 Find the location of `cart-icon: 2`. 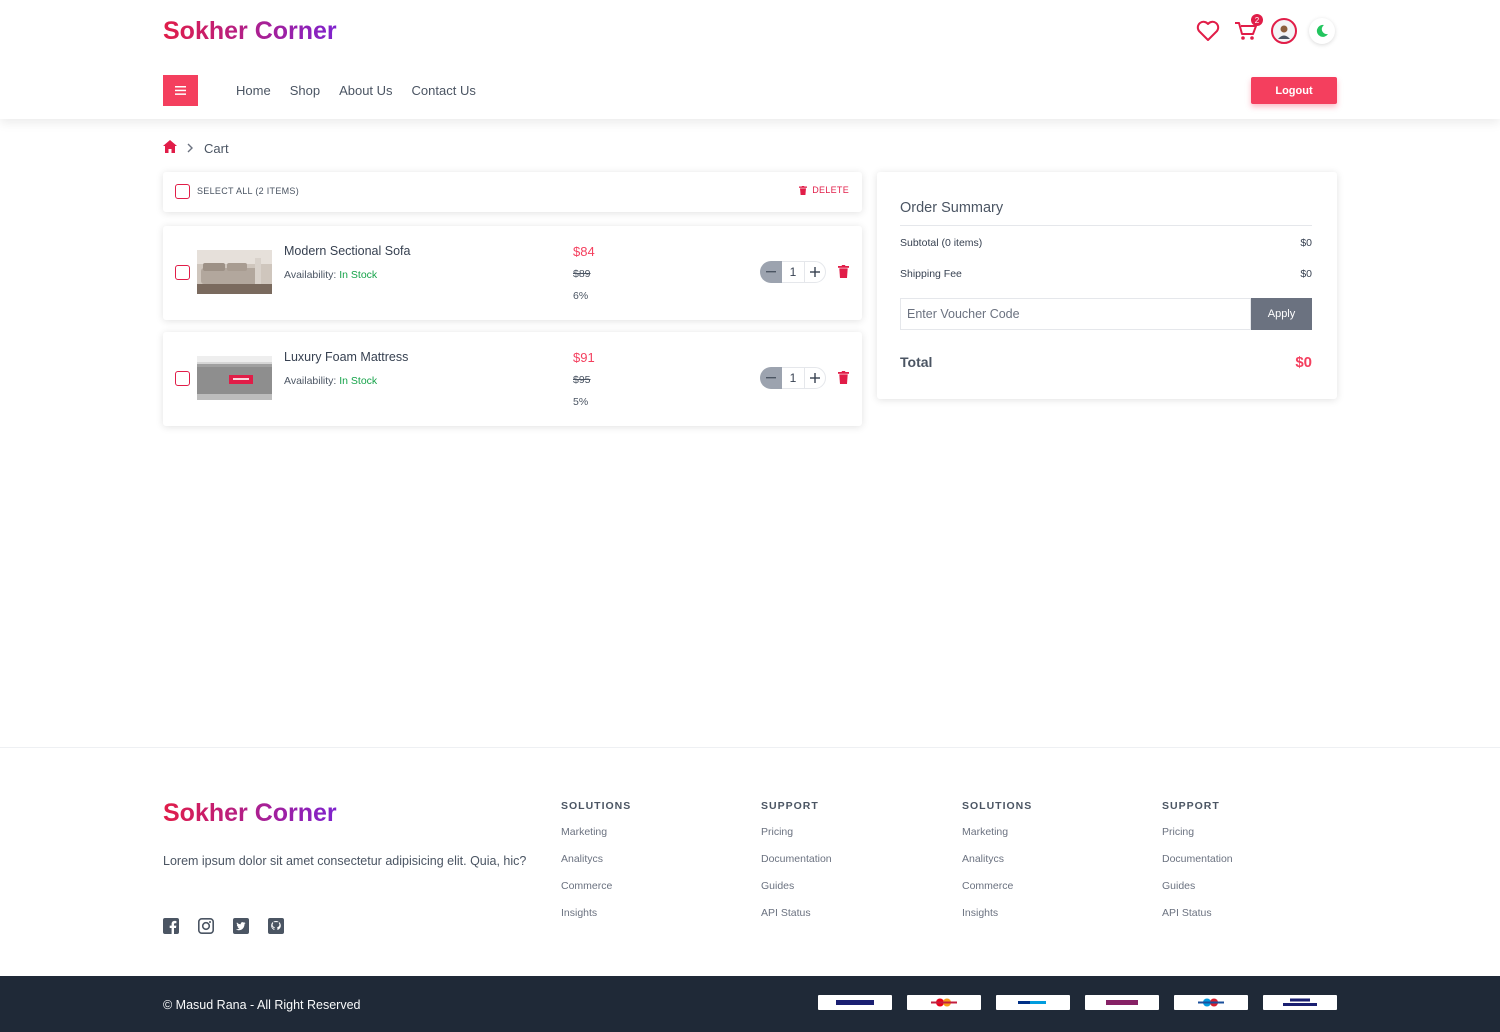

cart-icon: 2 is located at coordinates (1248, 29).